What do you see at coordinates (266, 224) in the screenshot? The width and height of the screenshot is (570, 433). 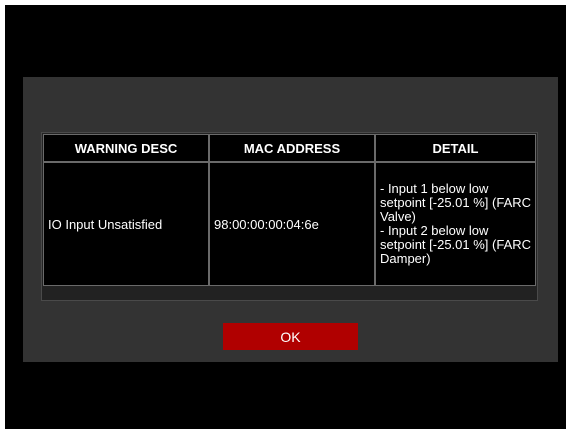 I see `mac-address-text: 98:00:00:00:04:6e` at bounding box center [266, 224].